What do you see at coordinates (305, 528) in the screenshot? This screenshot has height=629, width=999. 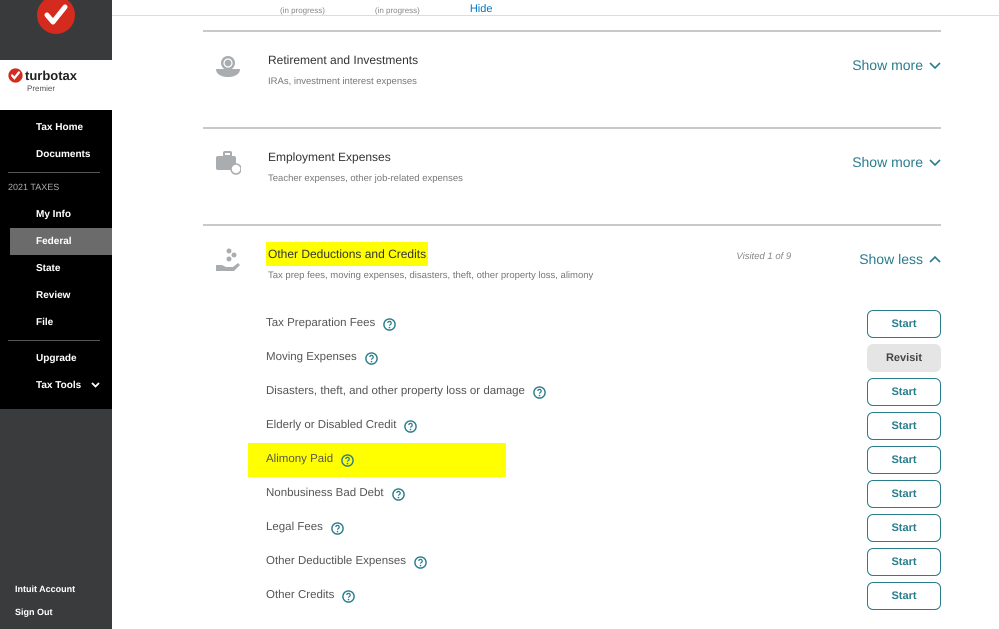 I see `item-label: Legal Fees` at bounding box center [305, 528].